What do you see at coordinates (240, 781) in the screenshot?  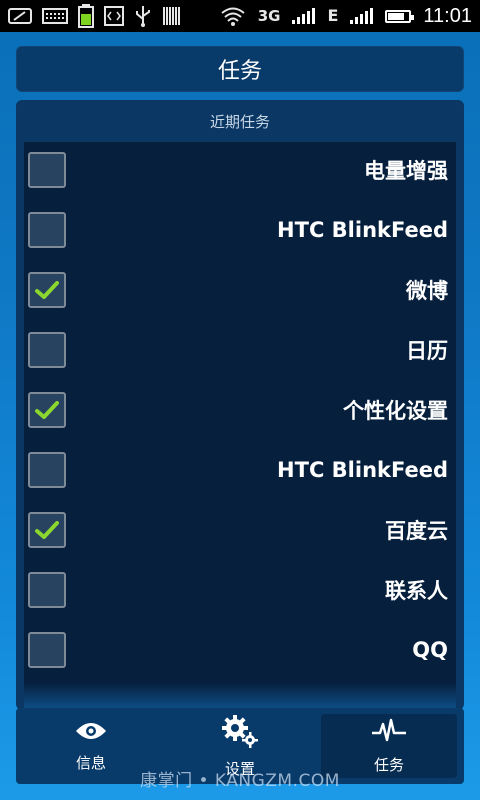 I see `watermark: 康掌门 • KANGZM.COM` at bounding box center [240, 781].